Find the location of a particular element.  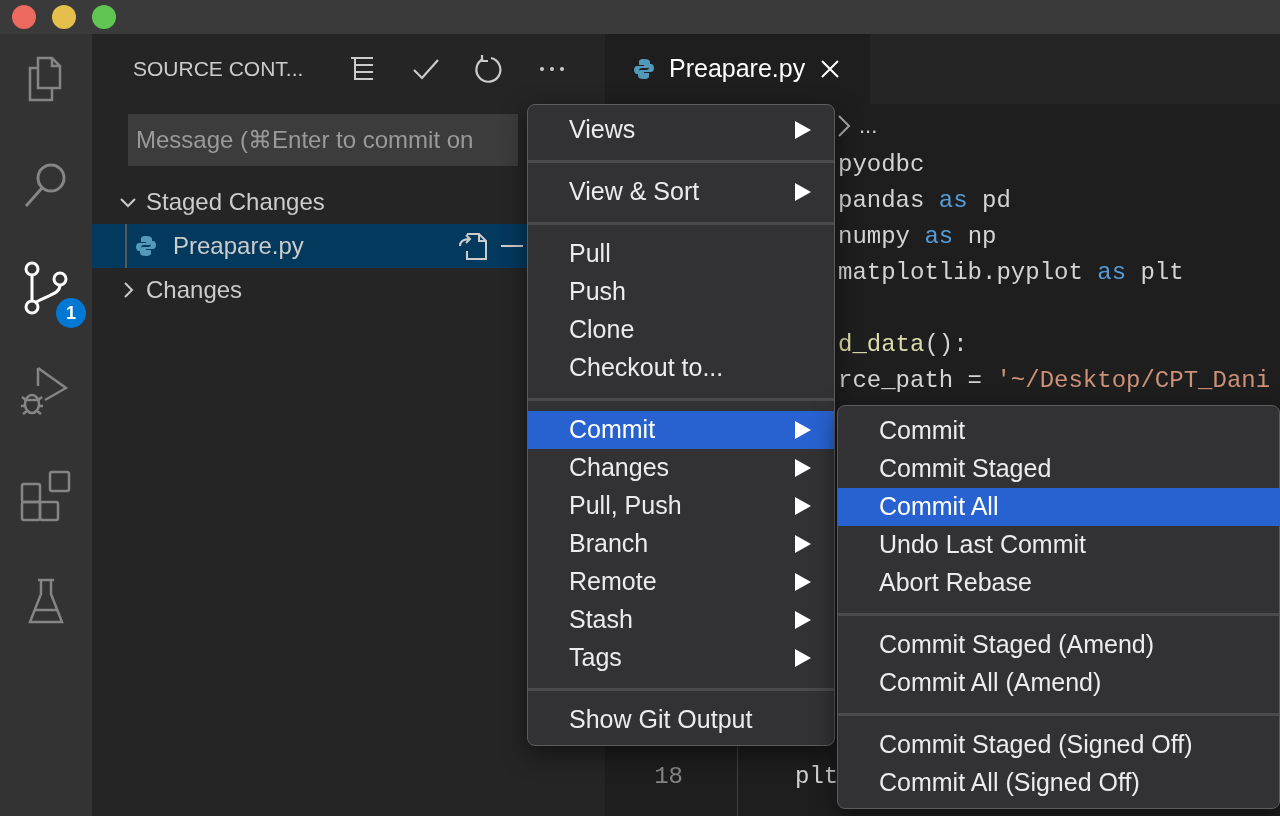

menu-item: Undo Last Commit is located at coordinates (1058, 545).